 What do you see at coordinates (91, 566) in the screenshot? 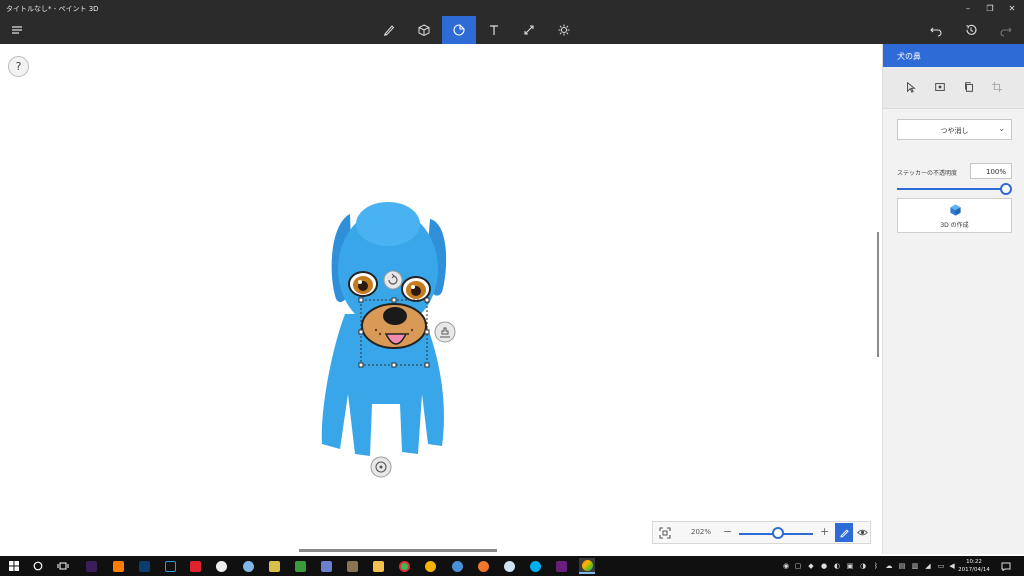
I see `premiere-app-icon` at bounding box center [91, 566].